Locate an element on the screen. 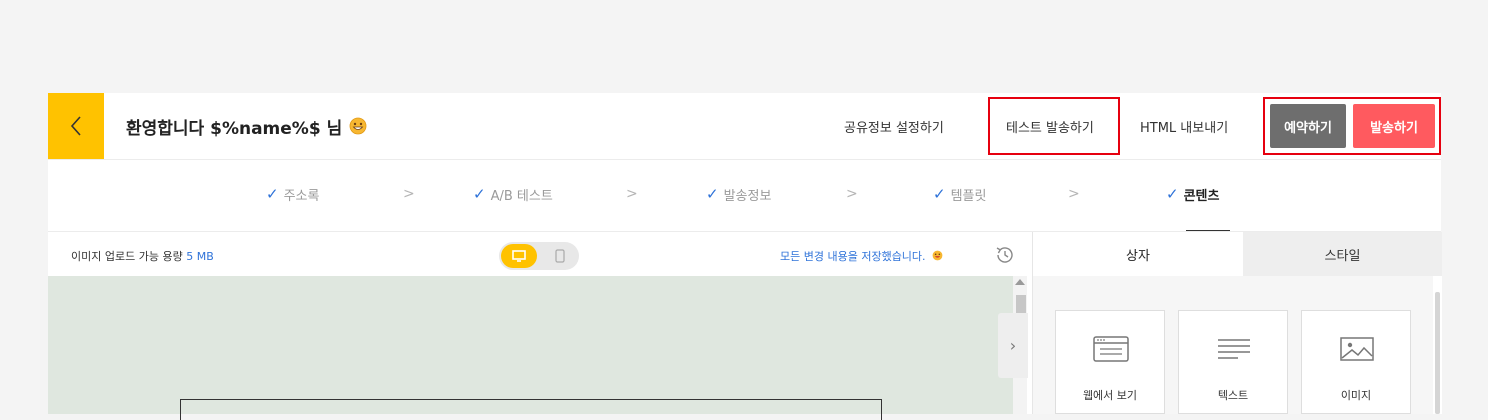 The image size is (1488, 420). step-address-book: ✓ 주소록 is located at coordinates (292, 194).